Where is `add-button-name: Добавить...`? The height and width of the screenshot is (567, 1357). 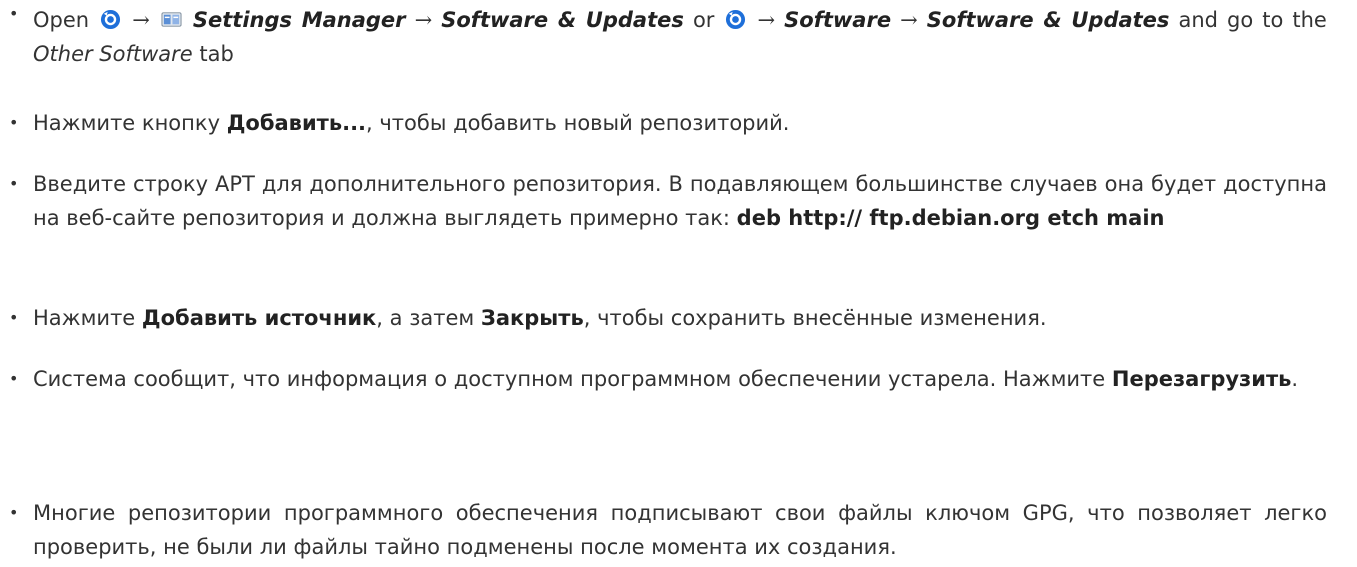 add-button-name: Добавить... is located at coordinates (296, 123).